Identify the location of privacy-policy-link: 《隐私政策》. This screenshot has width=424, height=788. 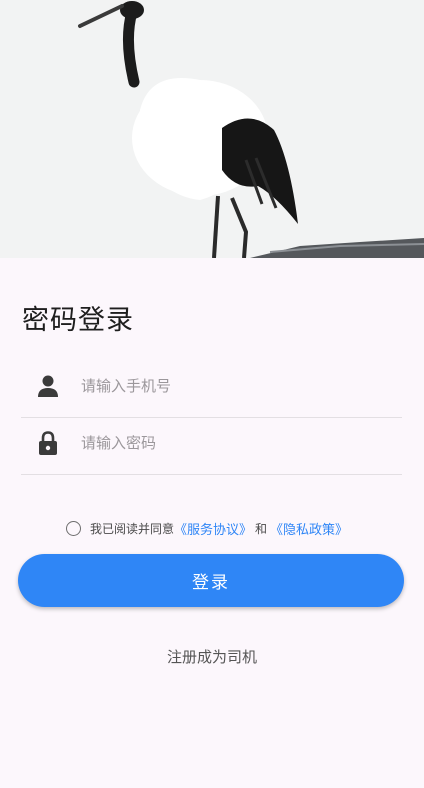
(309, 528).